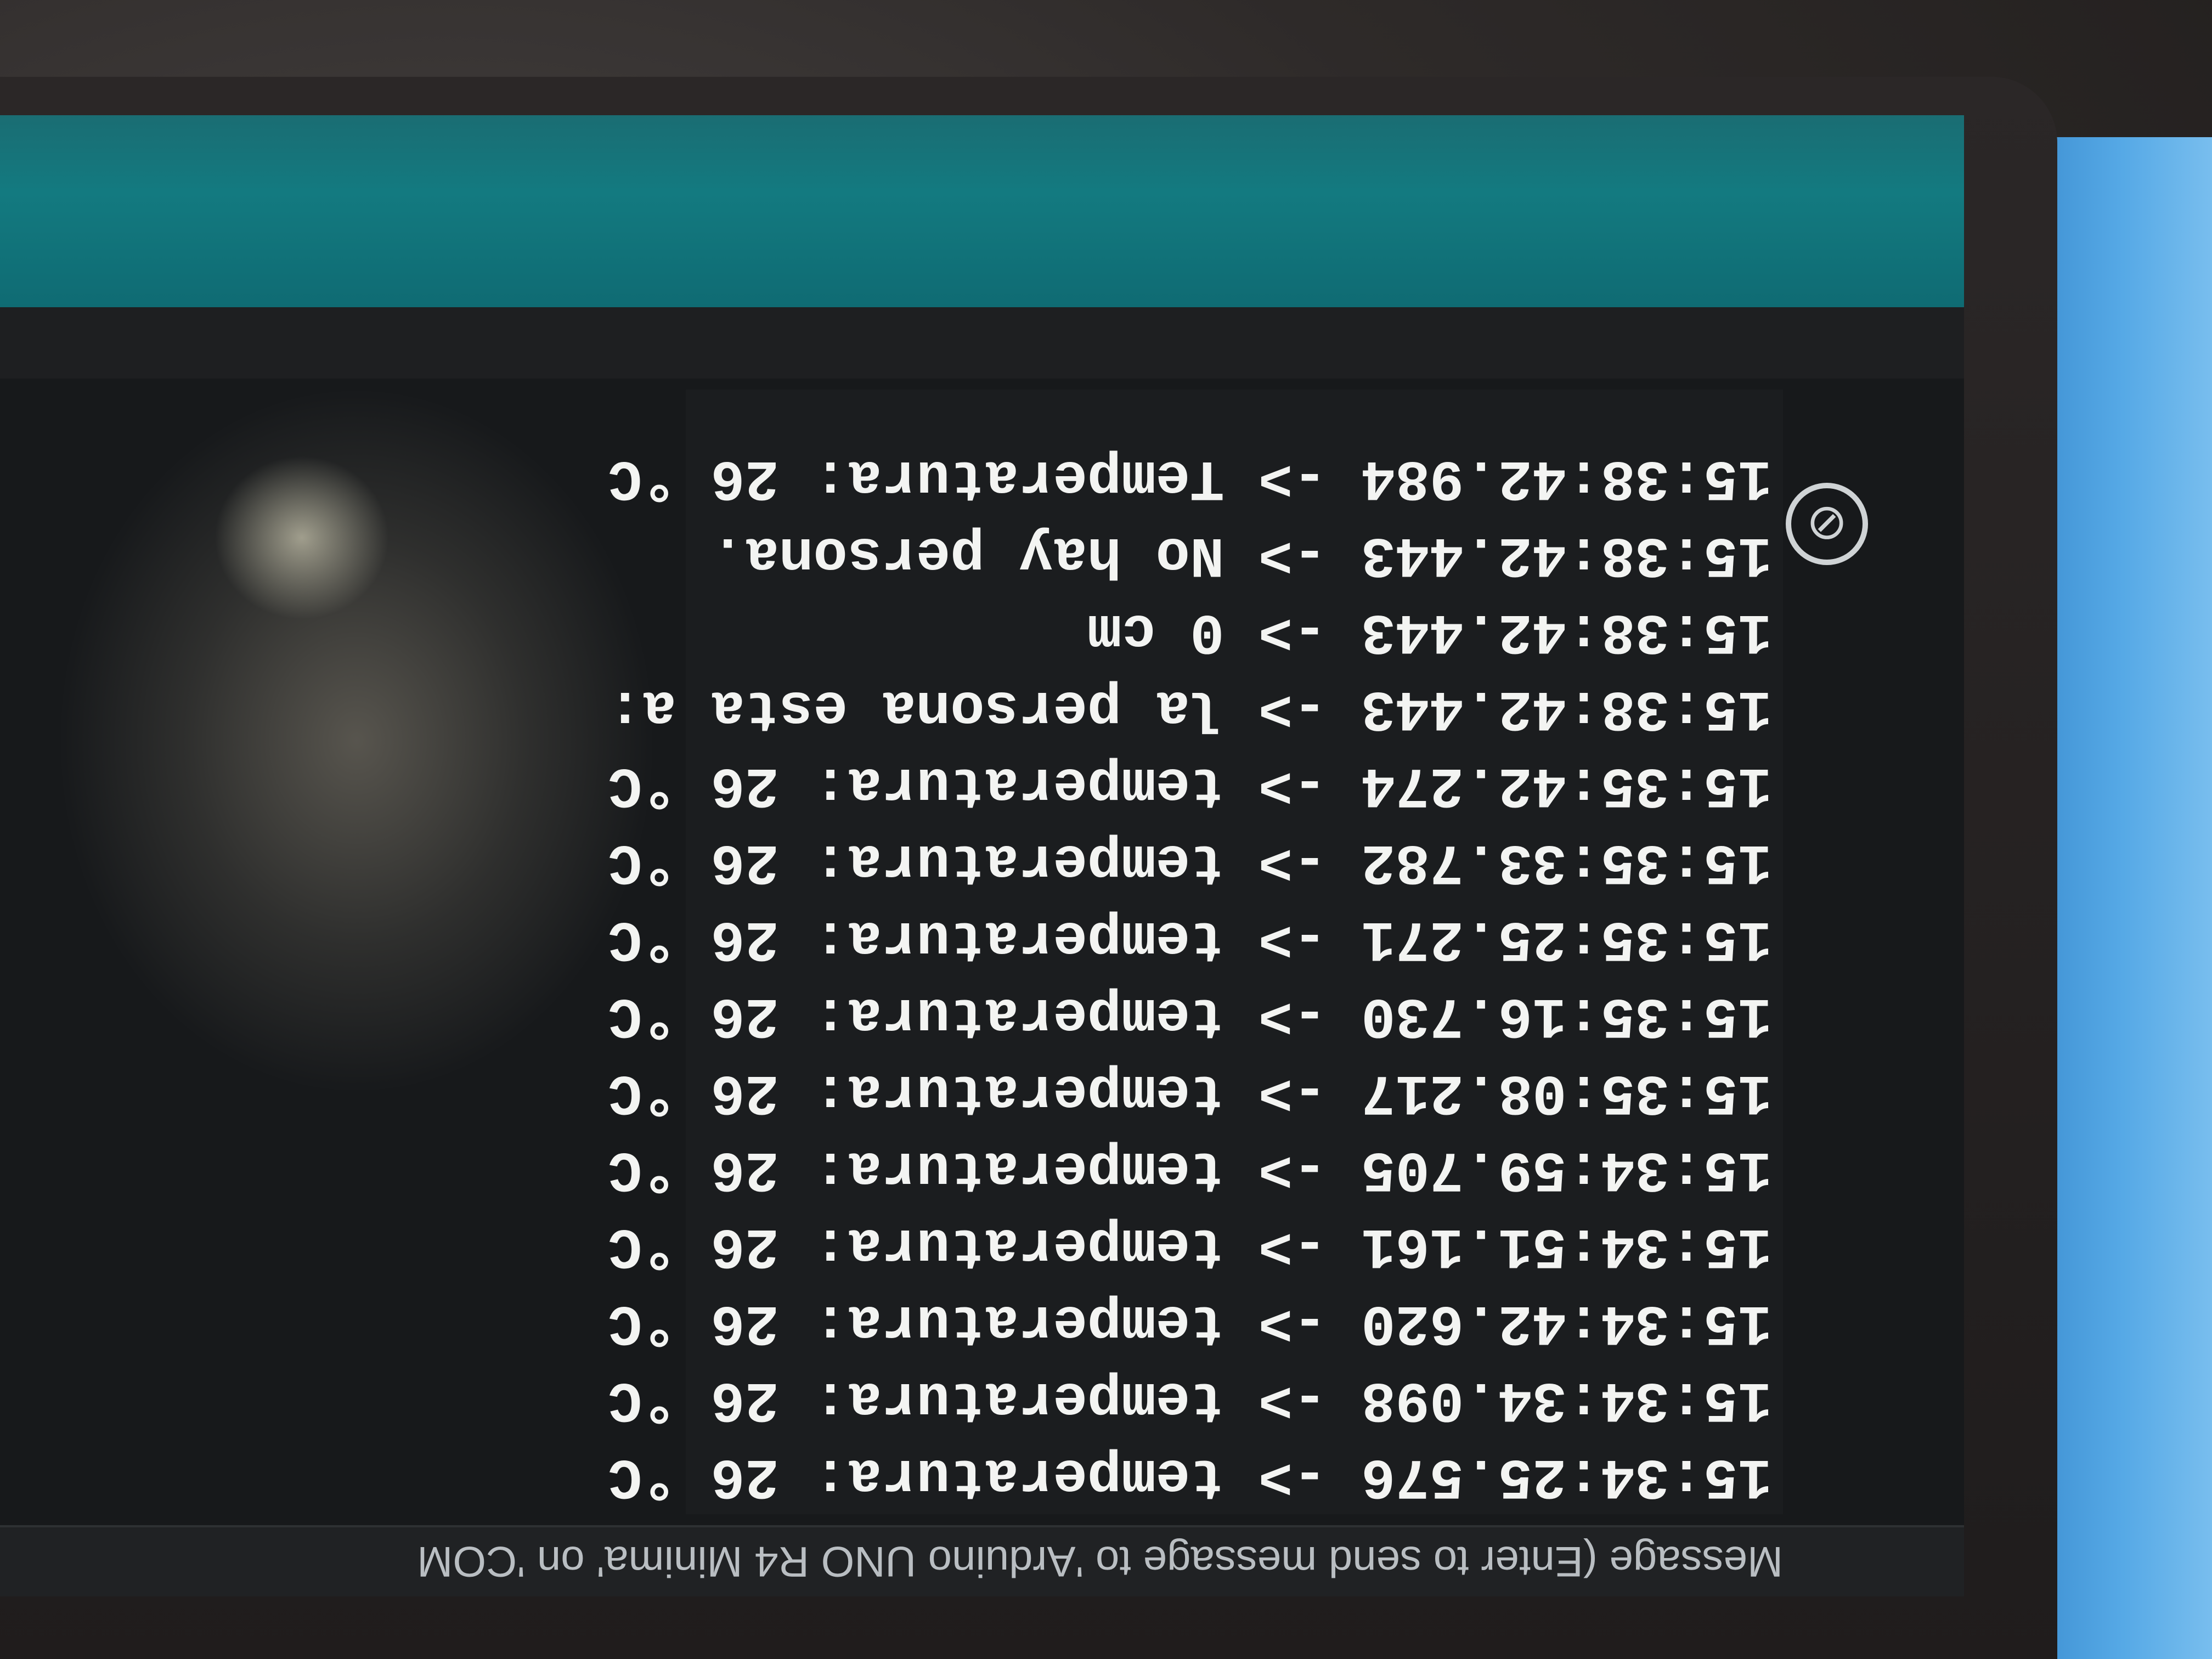 This screenshot has height=1659, width=2212. Describe the element at coordinates (1190, 1245) in the screenshot. I see `log-line: 15:34:51.161 -> temperatura: 26 °C` at that location.